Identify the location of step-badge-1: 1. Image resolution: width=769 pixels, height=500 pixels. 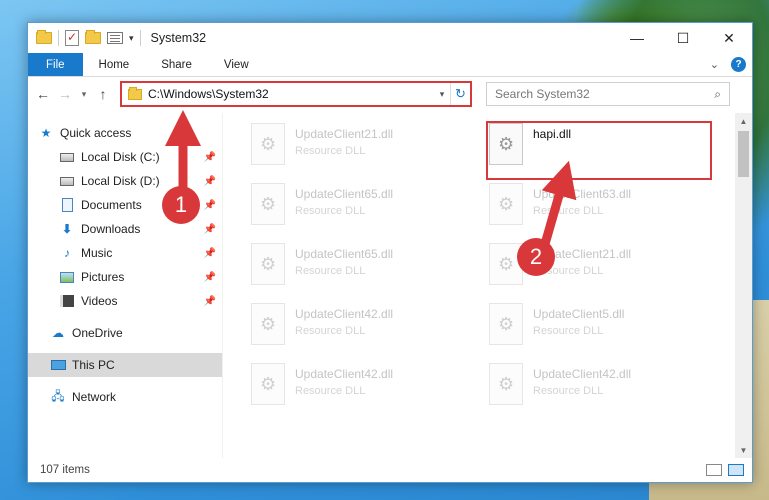
(181, 205).